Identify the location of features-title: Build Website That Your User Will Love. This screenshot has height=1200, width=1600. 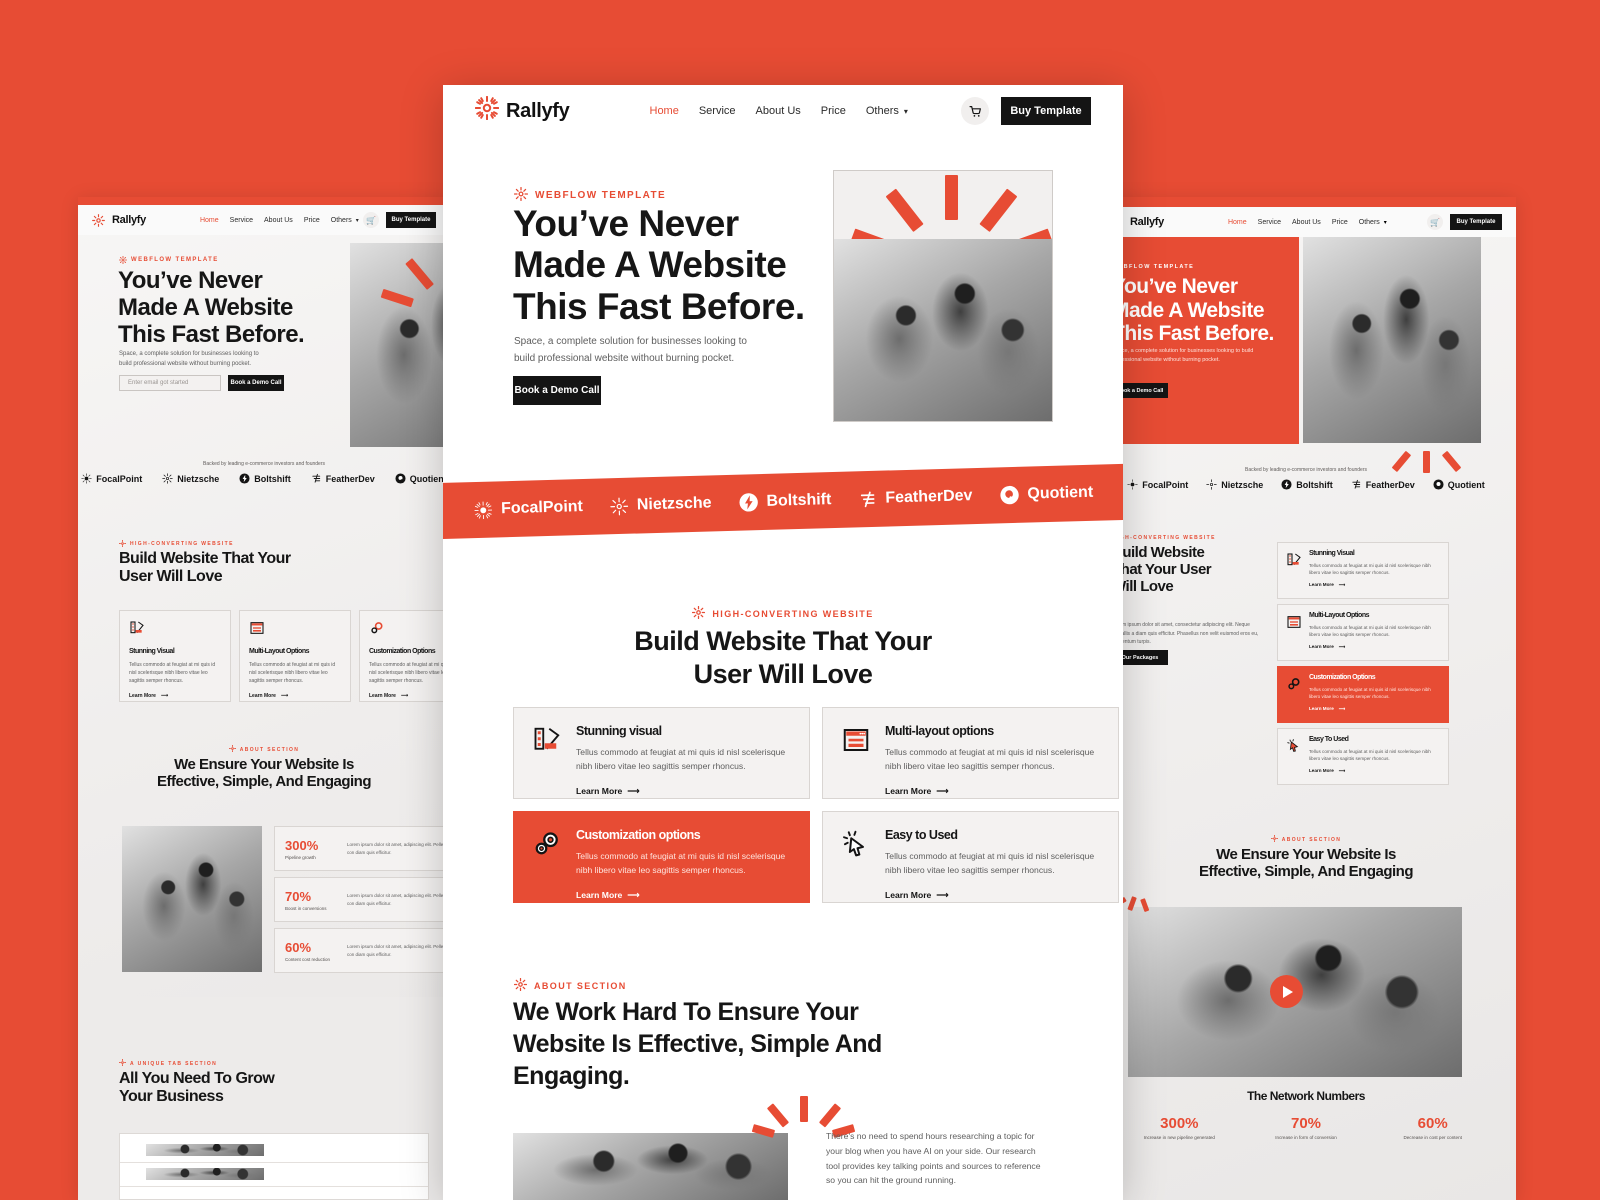
(783, 657).